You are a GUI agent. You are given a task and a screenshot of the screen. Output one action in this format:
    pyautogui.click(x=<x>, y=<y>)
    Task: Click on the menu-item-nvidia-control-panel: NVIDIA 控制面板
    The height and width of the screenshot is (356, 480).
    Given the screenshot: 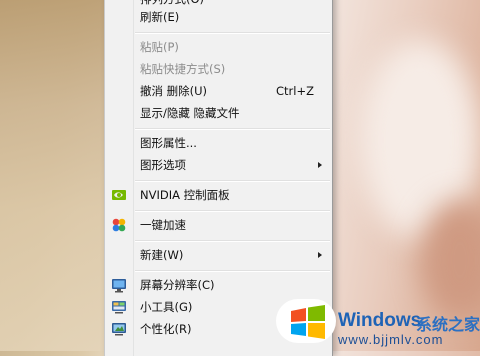 What is the action you would take?
    pyautogui.click(x=218, y=195)
    